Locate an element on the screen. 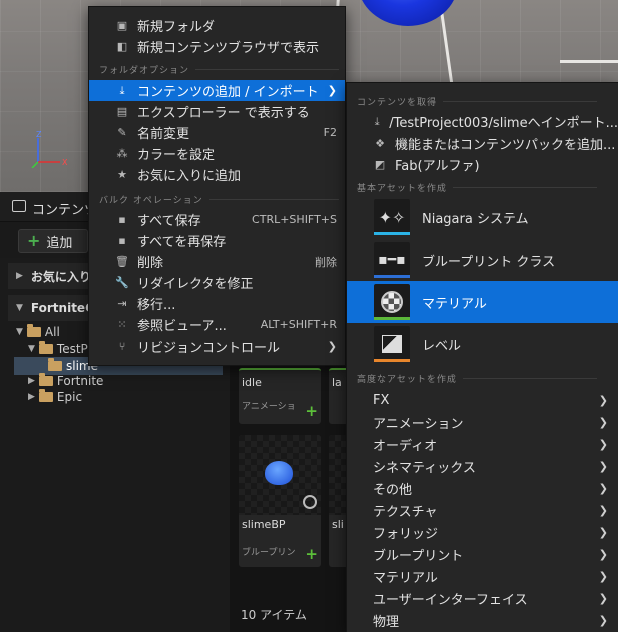 The image size is (618, 632). menu-item-audio: オーディオ ❯ is located at coordinates (482, 444).